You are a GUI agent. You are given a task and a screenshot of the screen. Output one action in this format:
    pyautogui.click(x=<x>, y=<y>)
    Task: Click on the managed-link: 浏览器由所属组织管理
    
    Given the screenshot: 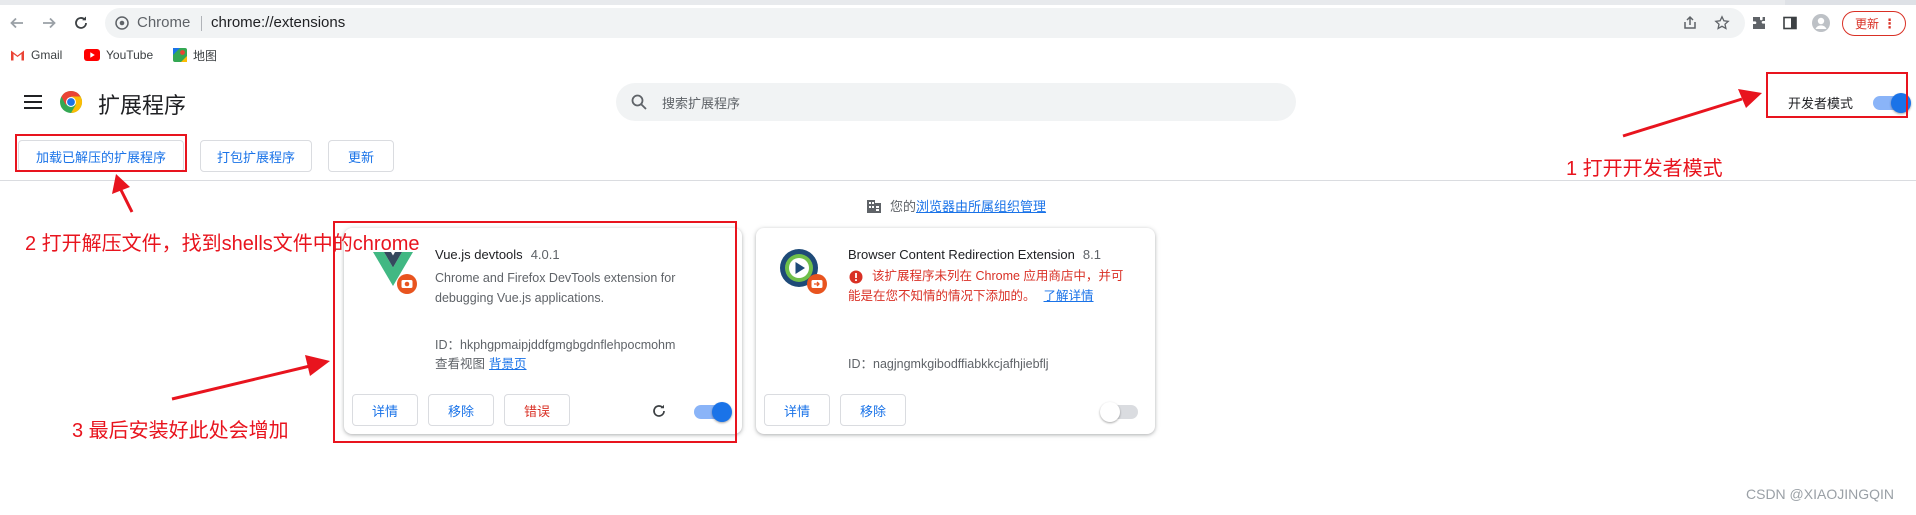 What is the action you would take?
    pyautogui.click(x=981, y=206)
    